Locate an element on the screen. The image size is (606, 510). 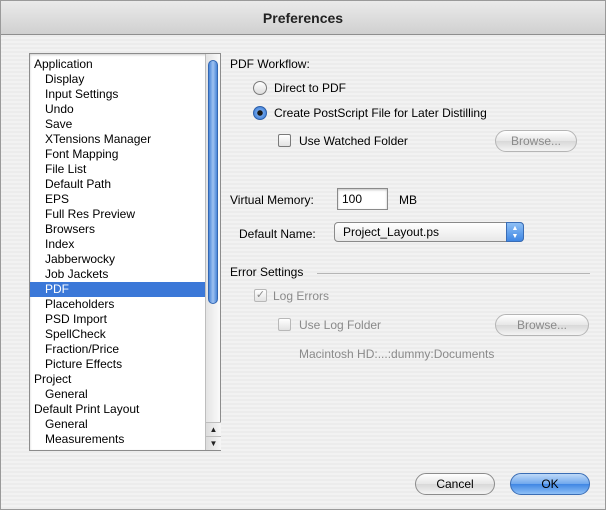
sidebar-item-input-settings: Input Settings is located at coordinates (118, 94).